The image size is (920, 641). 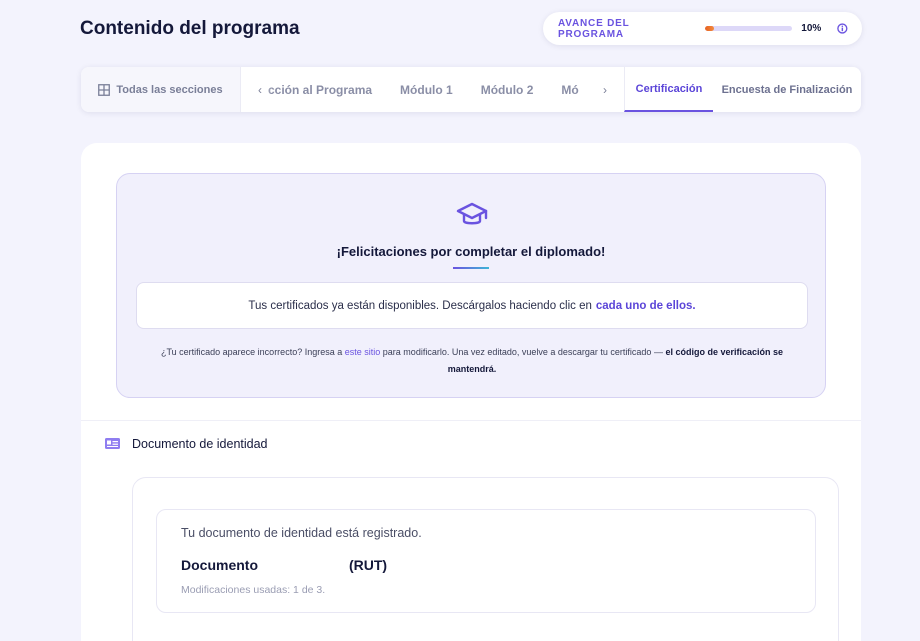 I want to click on all-sections-label: Todas las secciones, so click(x=169, y=89).